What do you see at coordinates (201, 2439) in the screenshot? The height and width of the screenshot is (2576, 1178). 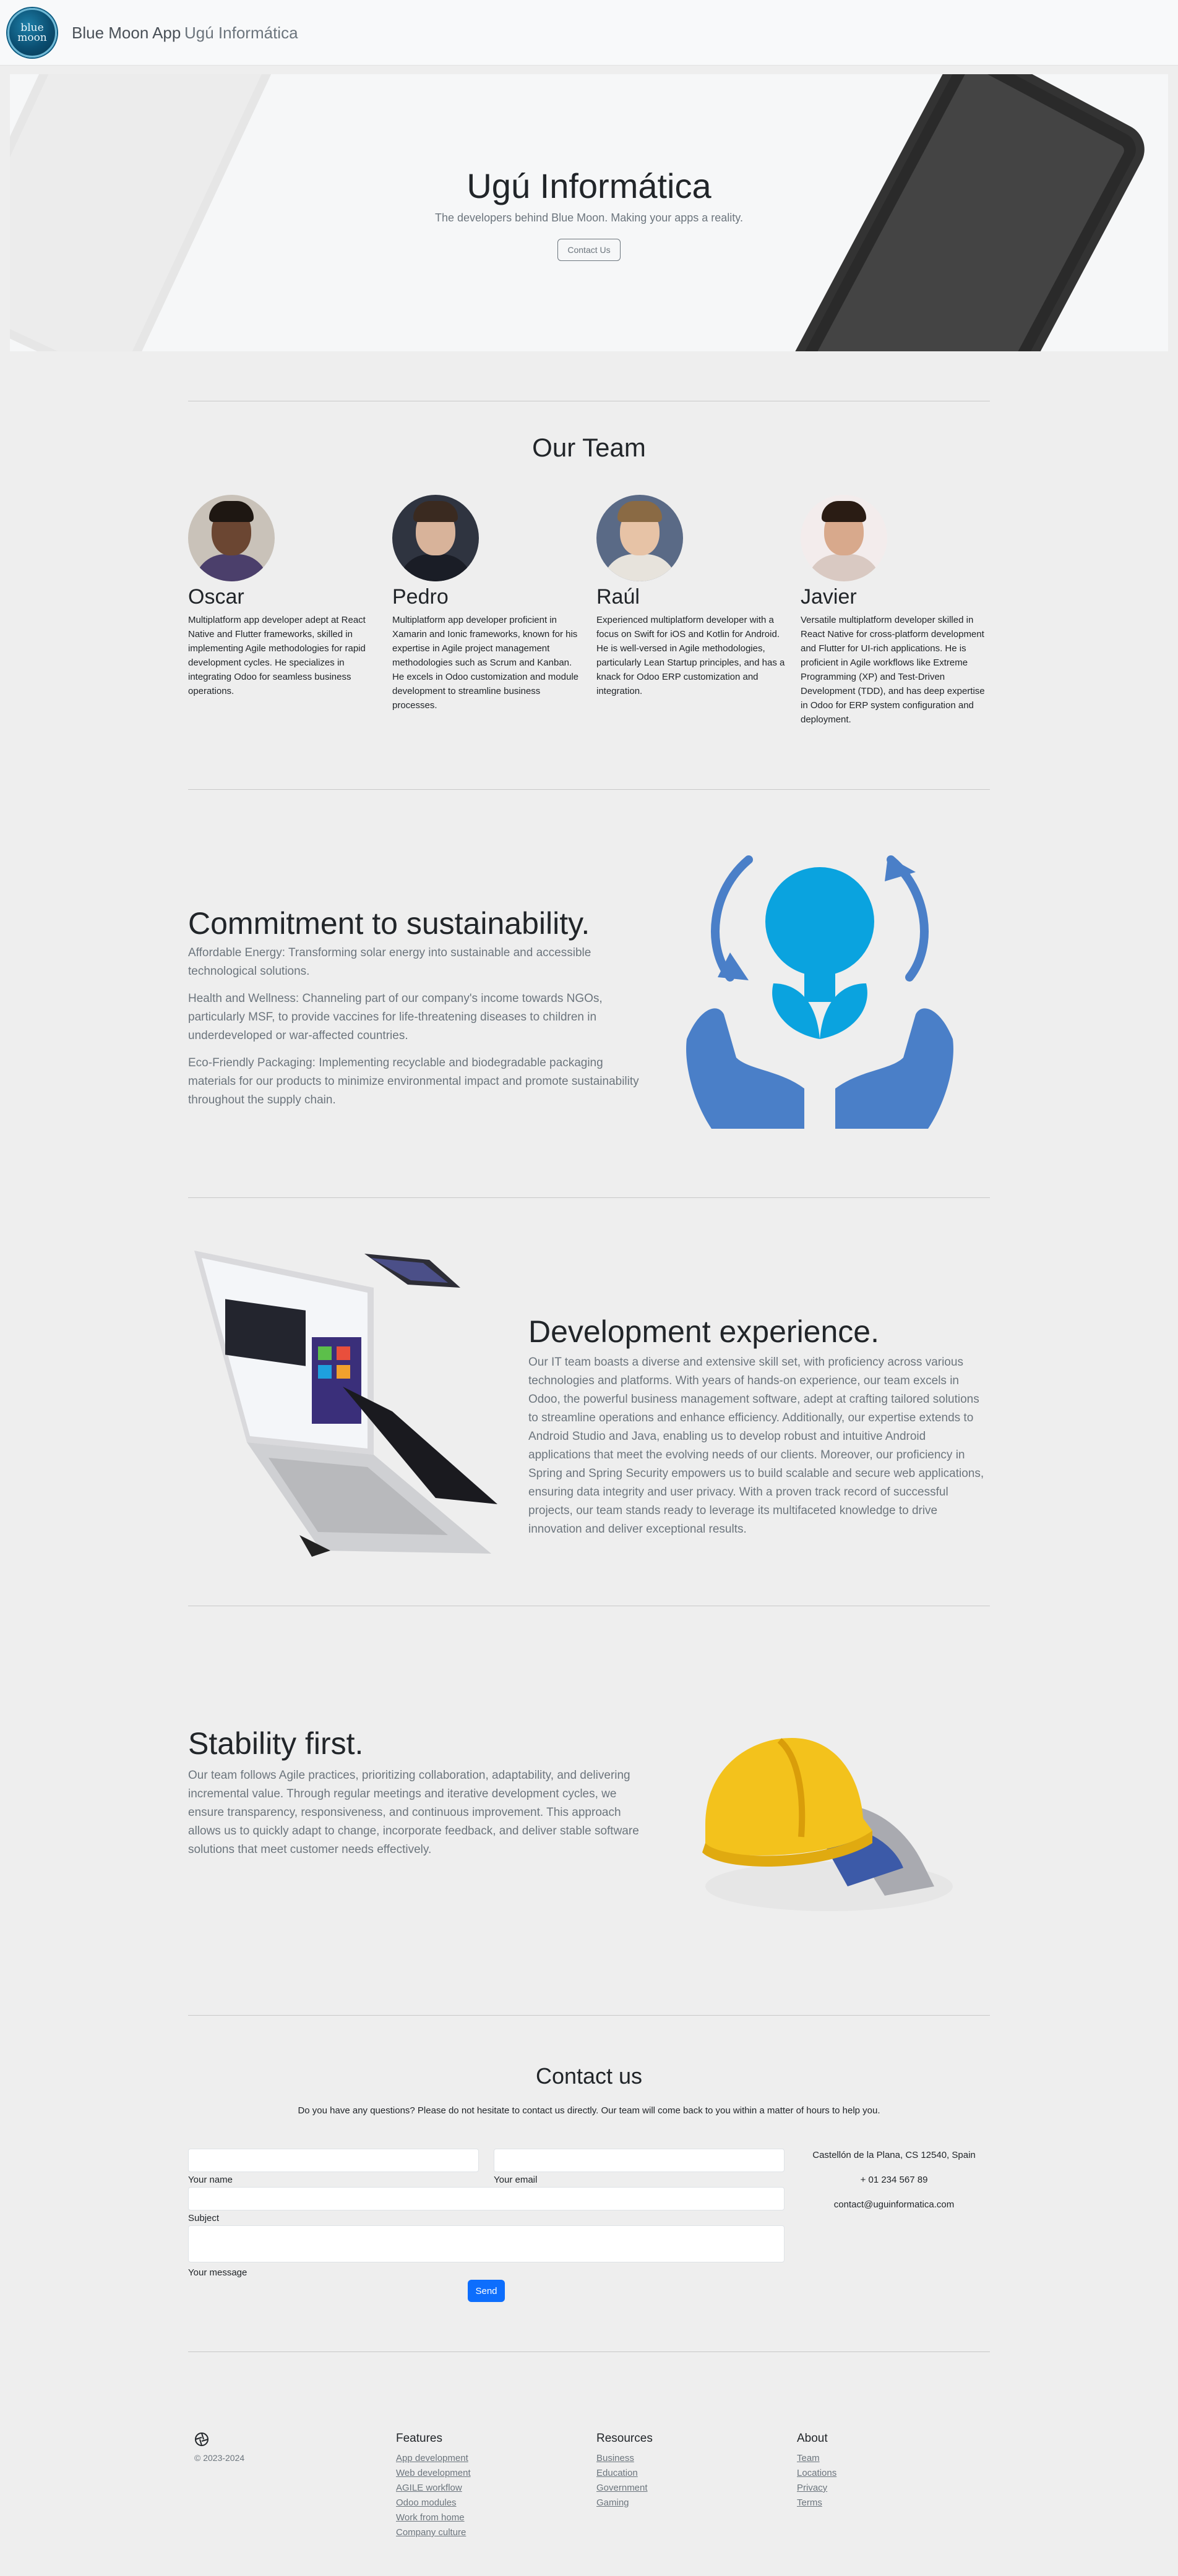 I see `aperture-logo-icon` at bounding box center [201, 2439].